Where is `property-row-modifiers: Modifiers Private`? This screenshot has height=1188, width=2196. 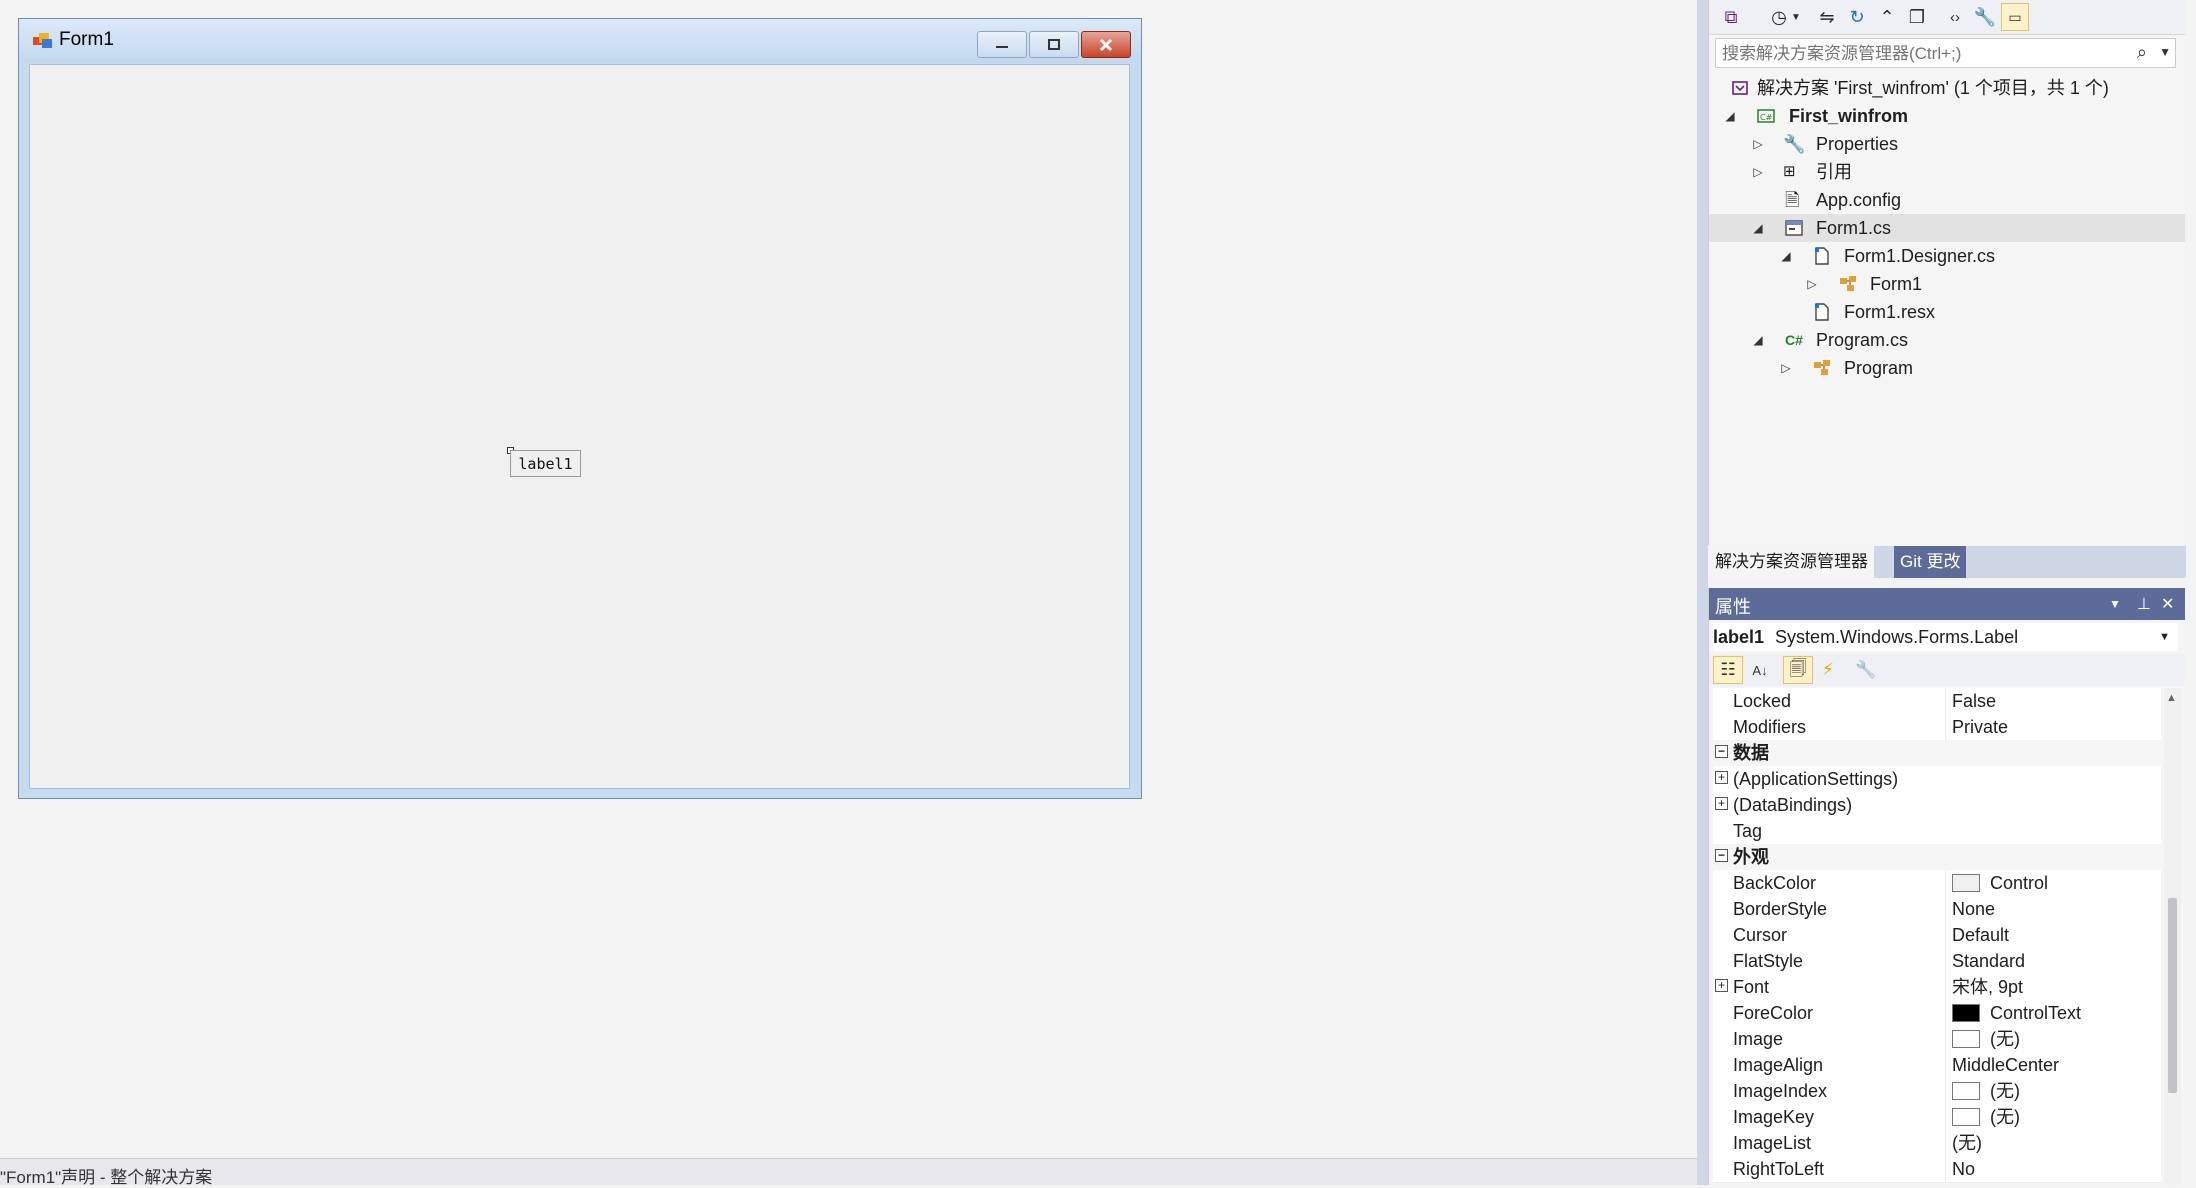 property-row-modifiers: Modifiers Private is located at coordinates (1937, 727).